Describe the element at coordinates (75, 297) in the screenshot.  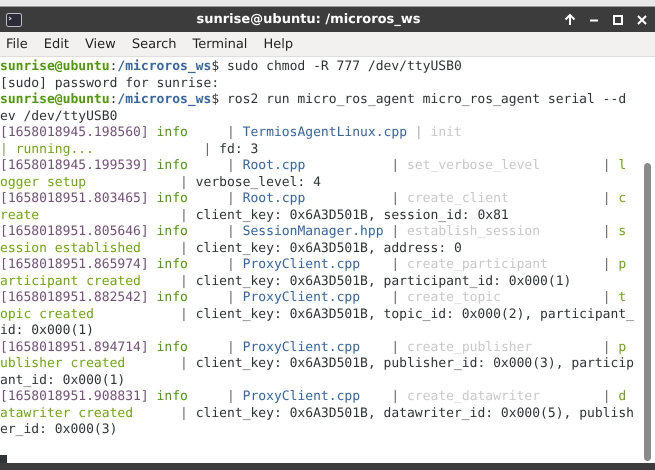
I see `log-timestamp: [1658018951.882542]` at that location.